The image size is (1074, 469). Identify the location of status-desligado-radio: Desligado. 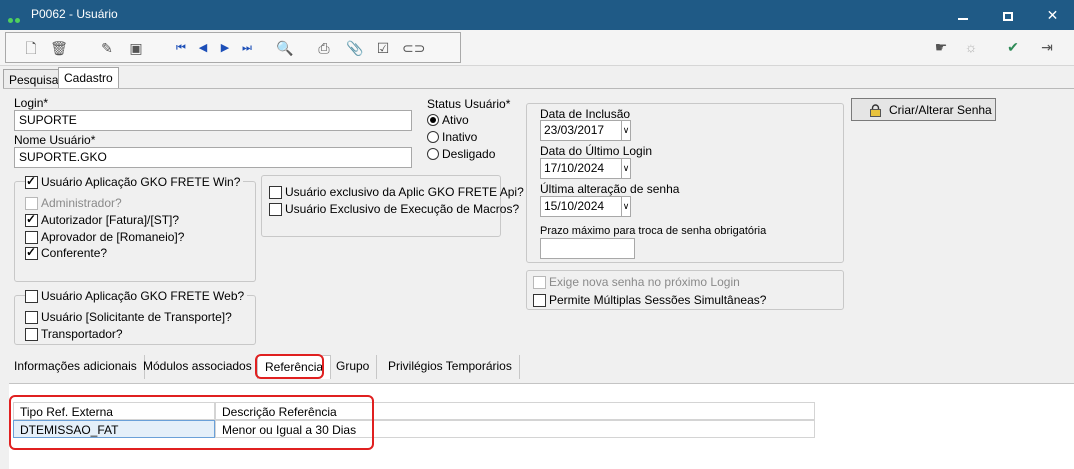
(461, 154).